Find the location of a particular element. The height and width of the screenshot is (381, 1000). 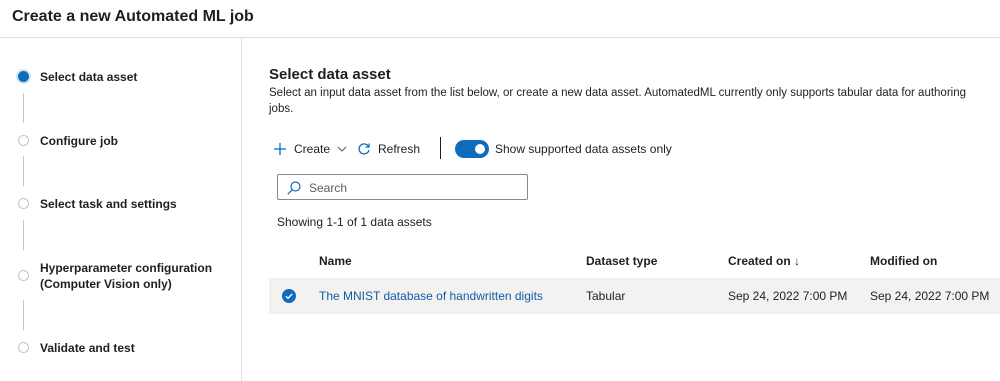

search-icon is located at coordinates (294, 188).